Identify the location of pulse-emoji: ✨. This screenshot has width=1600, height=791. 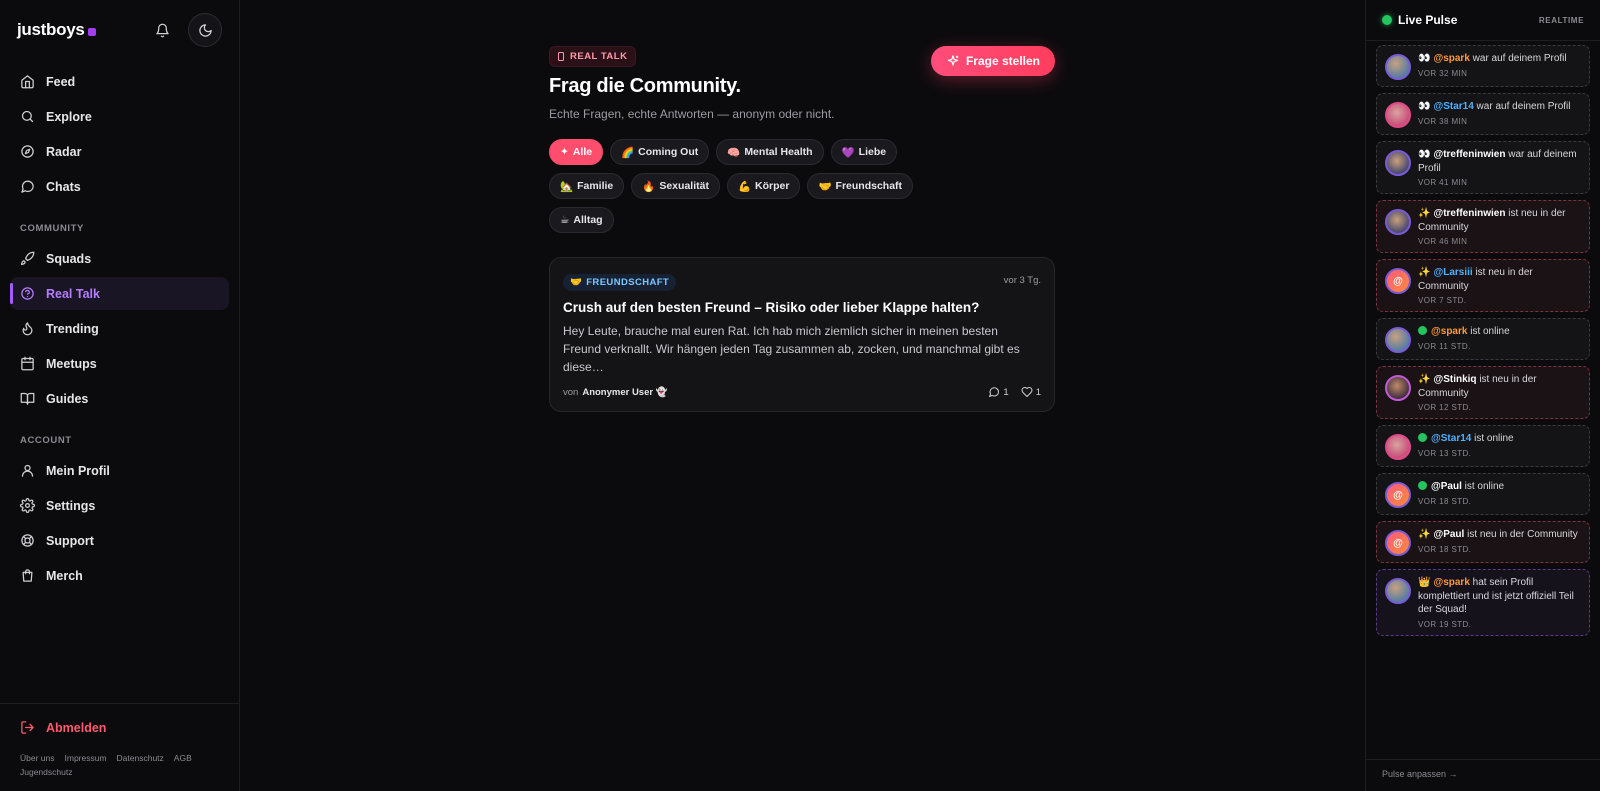
(1424, 213).